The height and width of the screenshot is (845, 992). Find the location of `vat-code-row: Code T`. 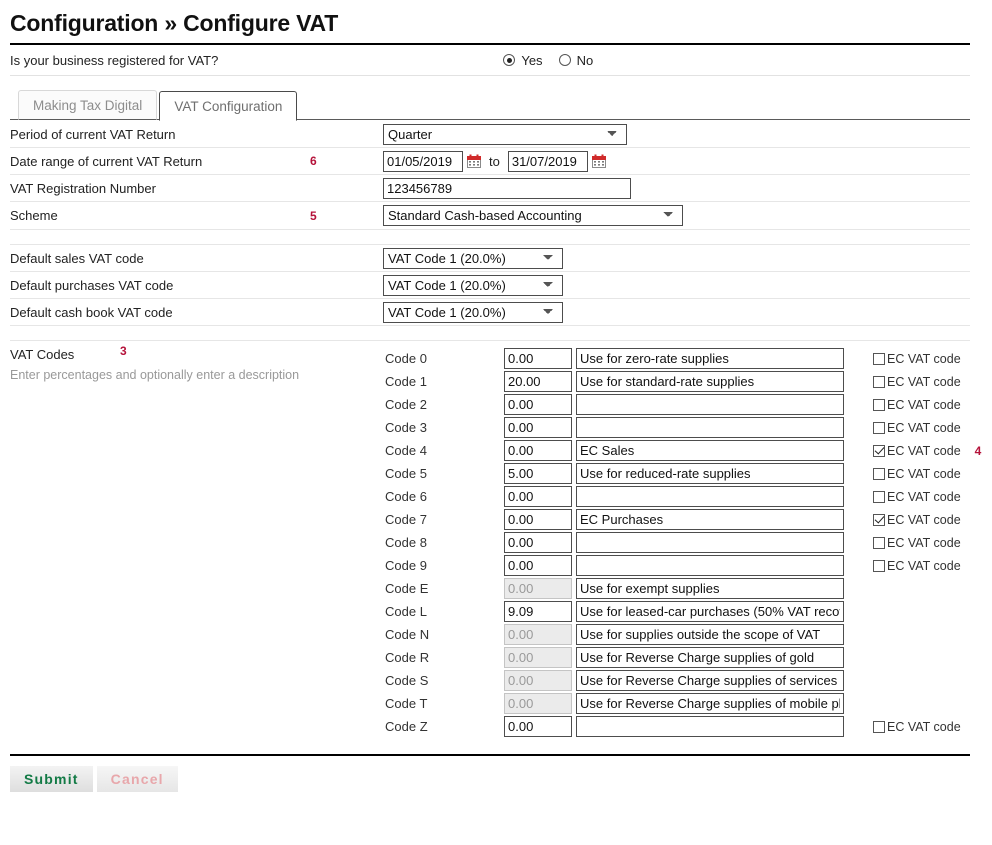

vat-code-row: Code T is located at coordinates (490, 703).